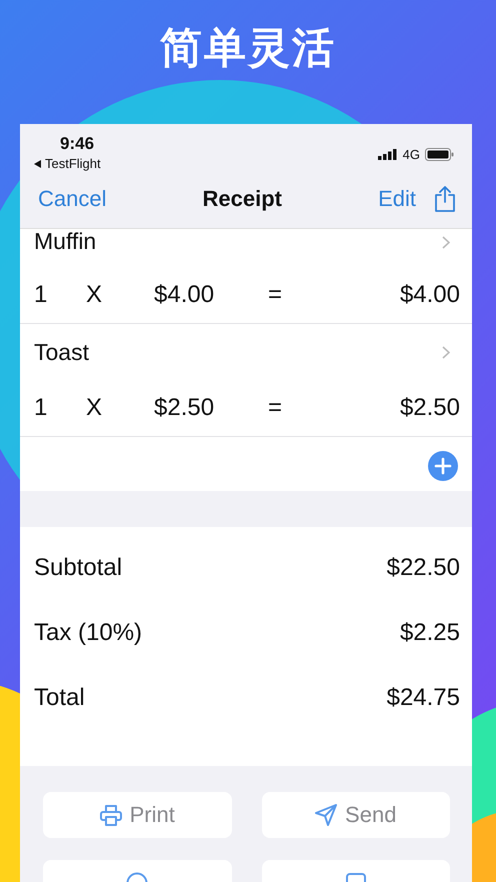  Describe the element at coordinates (430, 408) in the screenshot. I see `line-total: $2.50` at that location.